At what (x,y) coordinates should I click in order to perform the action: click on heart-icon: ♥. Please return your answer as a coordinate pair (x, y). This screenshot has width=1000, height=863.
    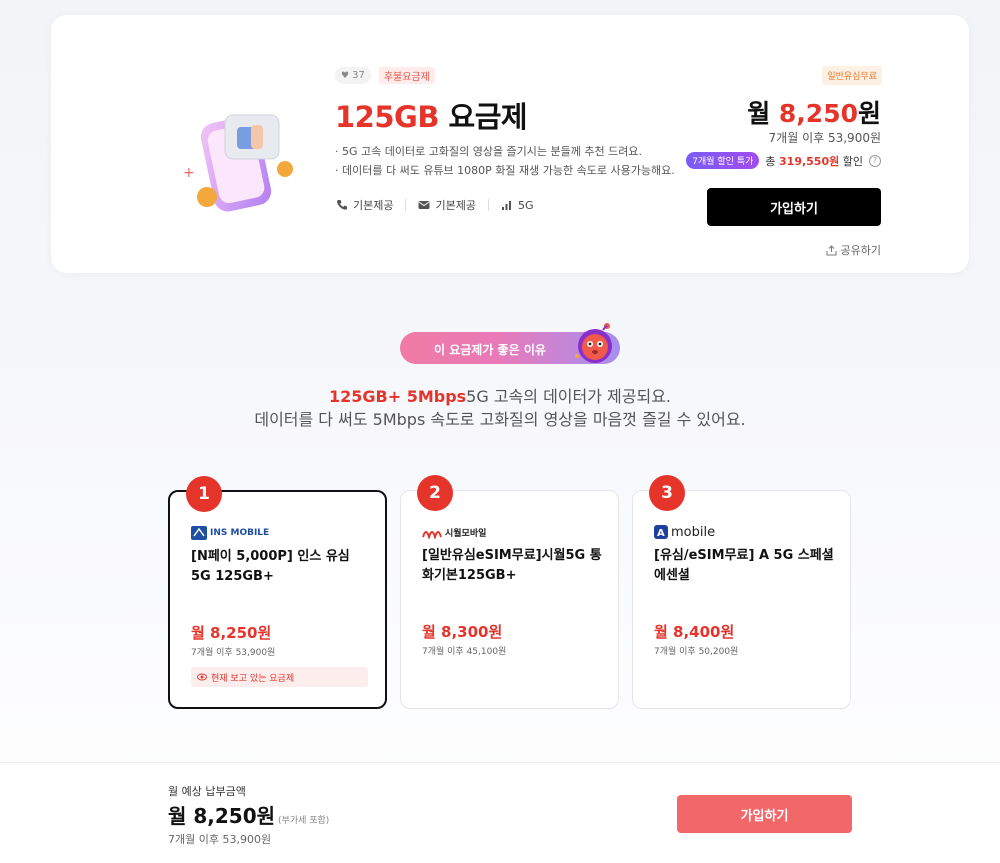
    Looking at the image, I should click on (345, 75).